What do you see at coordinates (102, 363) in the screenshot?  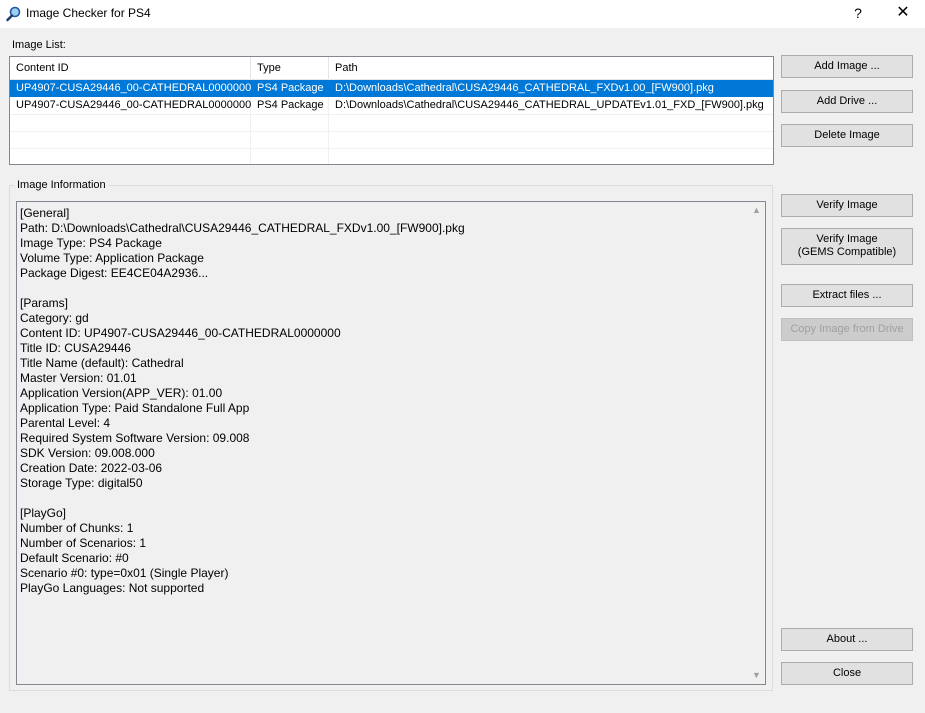 I see `info-line: Title Name (default): Cathedral` at bounding box center [102, 363].